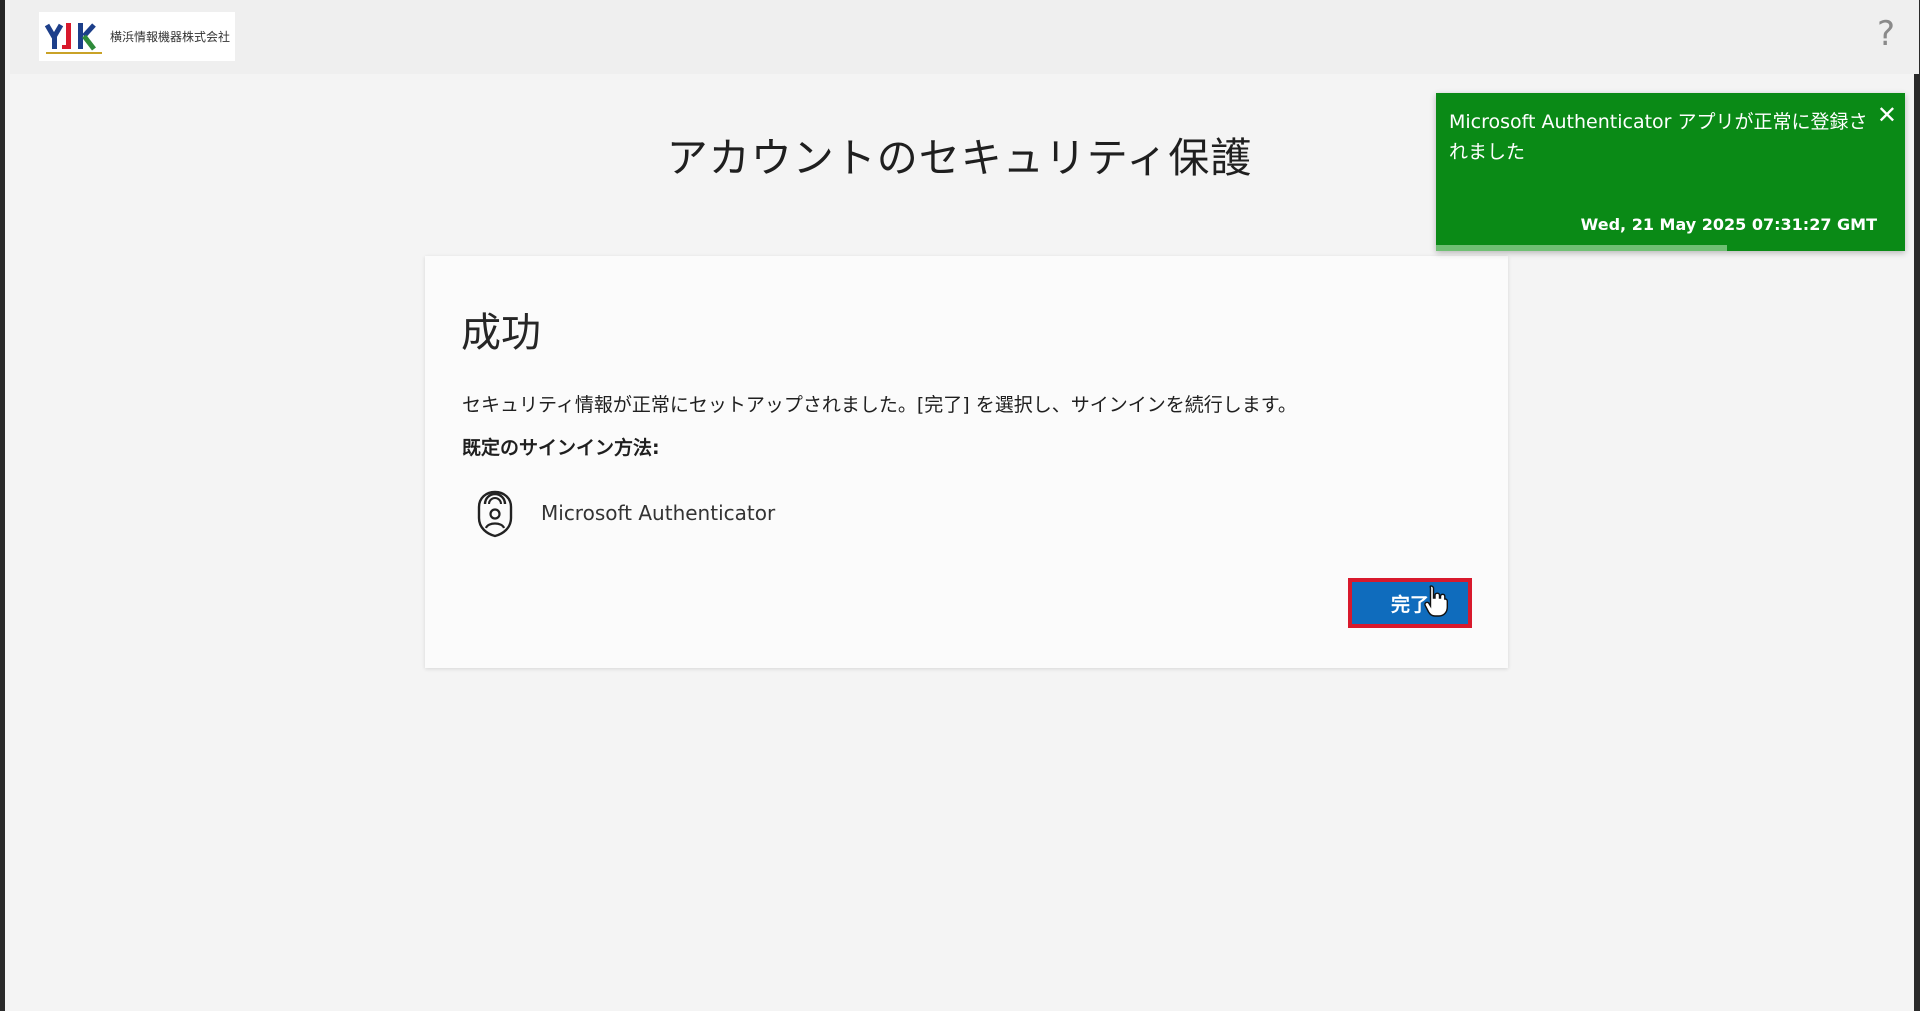 The image size is (1920, 1011). I want to click on default-method: Microsoft Authenticator, so click(625, 513).